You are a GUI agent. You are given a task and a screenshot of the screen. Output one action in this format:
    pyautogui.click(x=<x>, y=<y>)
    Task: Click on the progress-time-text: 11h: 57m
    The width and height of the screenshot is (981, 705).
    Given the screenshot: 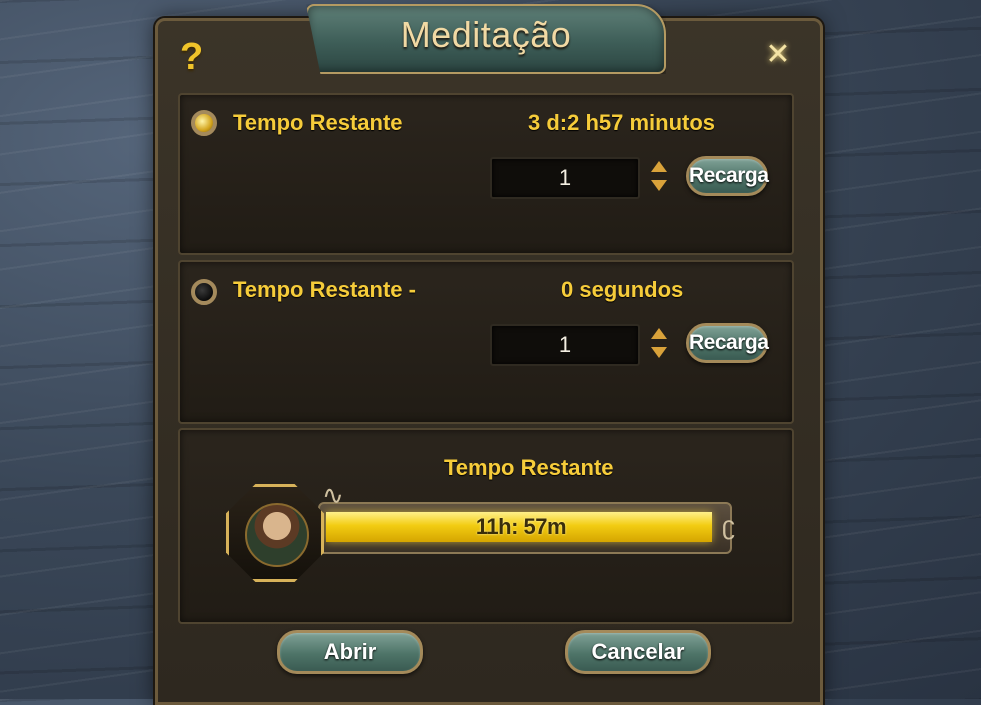 What is the action you would take?
    pyautogui.click(x=521, y=526)
    